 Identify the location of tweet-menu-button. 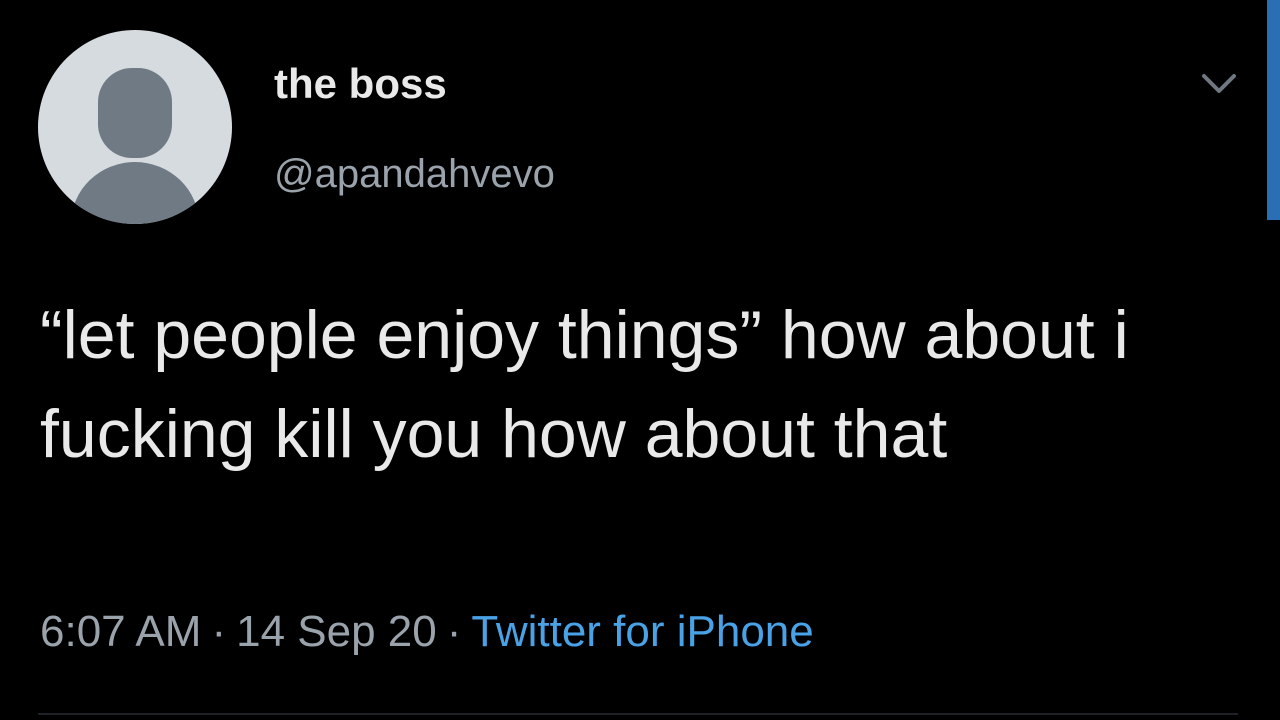
(1219, 84).